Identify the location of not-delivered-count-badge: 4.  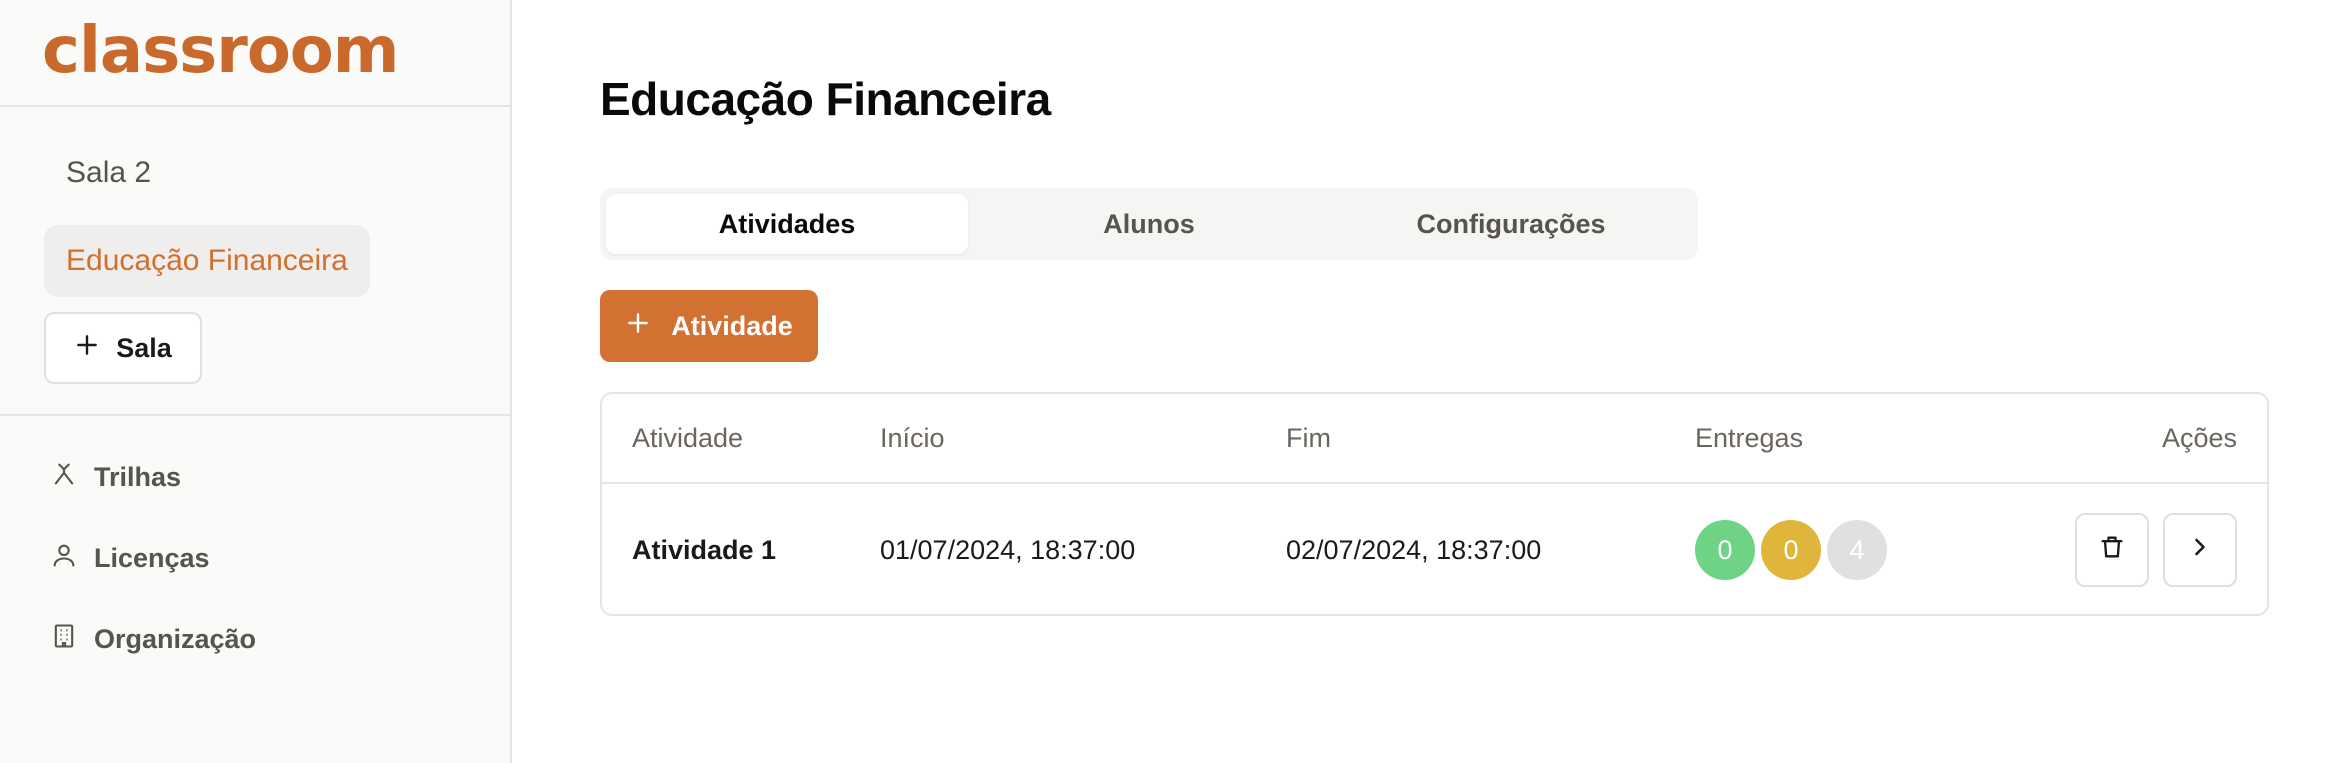
(1857, 550).